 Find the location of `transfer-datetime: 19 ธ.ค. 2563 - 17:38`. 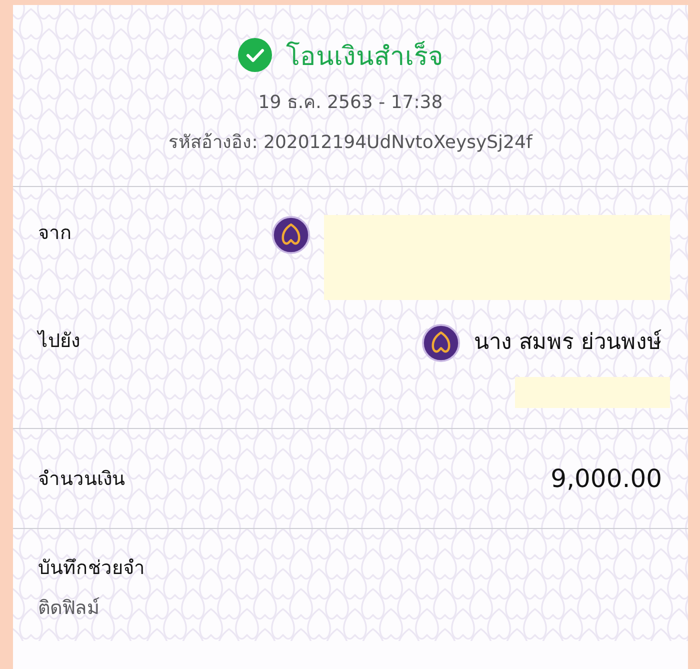

transfer-datetime: 19 ธ.ค. 2563 - 17:38 is located at coordinates (350, 103).